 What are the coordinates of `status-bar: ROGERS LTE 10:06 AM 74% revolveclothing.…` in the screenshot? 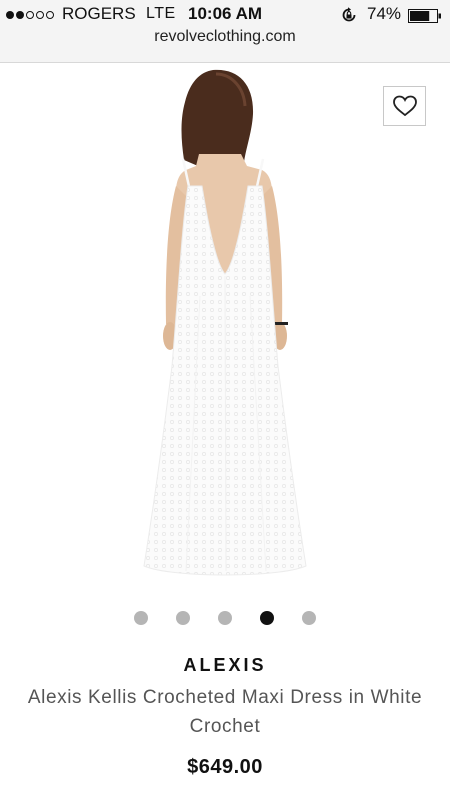 It's located at (225, 31).